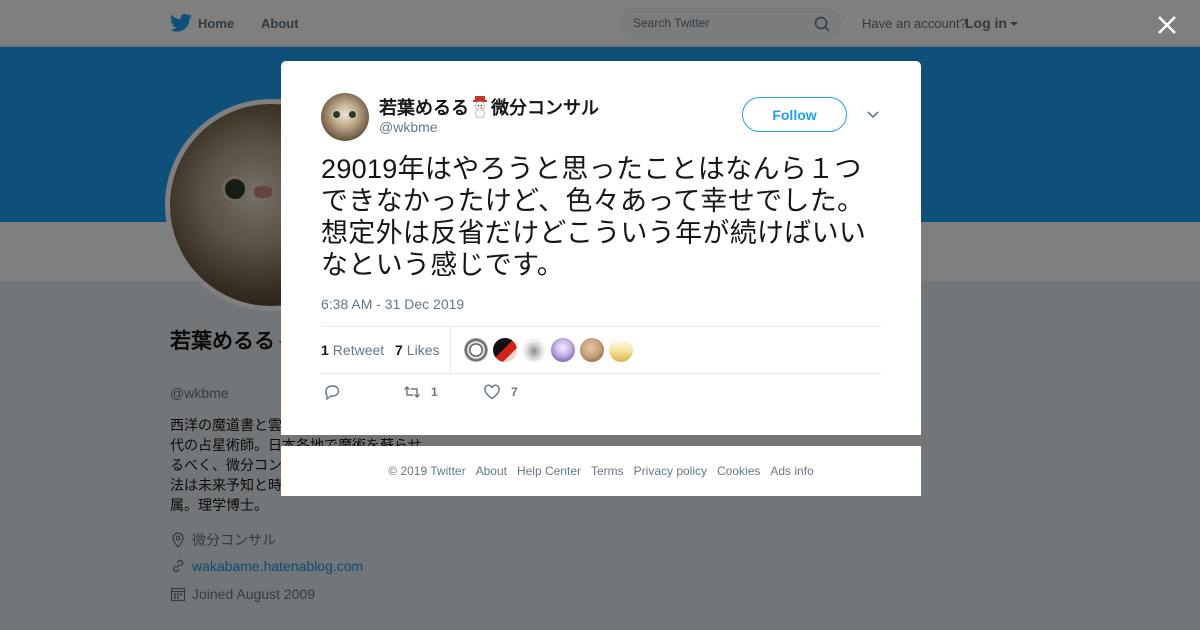 The height and width of the screenshot is (630, 1200). Describe the element at coordinates (392, 304) in the screenshot. I see `tweet-timestamp: 6:38 AM - 31 Dec 2019` at that location.